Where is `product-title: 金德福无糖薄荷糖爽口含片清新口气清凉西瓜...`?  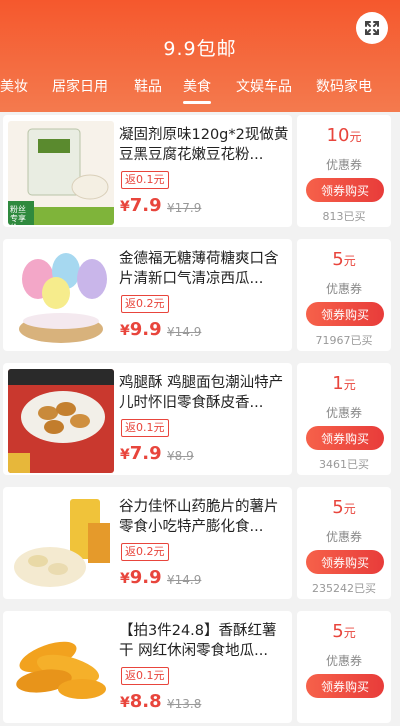 product-title: 金德福无糖薄荷糖爽口含片清新口气清凉西瓜... is located at coordinates (204, 269).